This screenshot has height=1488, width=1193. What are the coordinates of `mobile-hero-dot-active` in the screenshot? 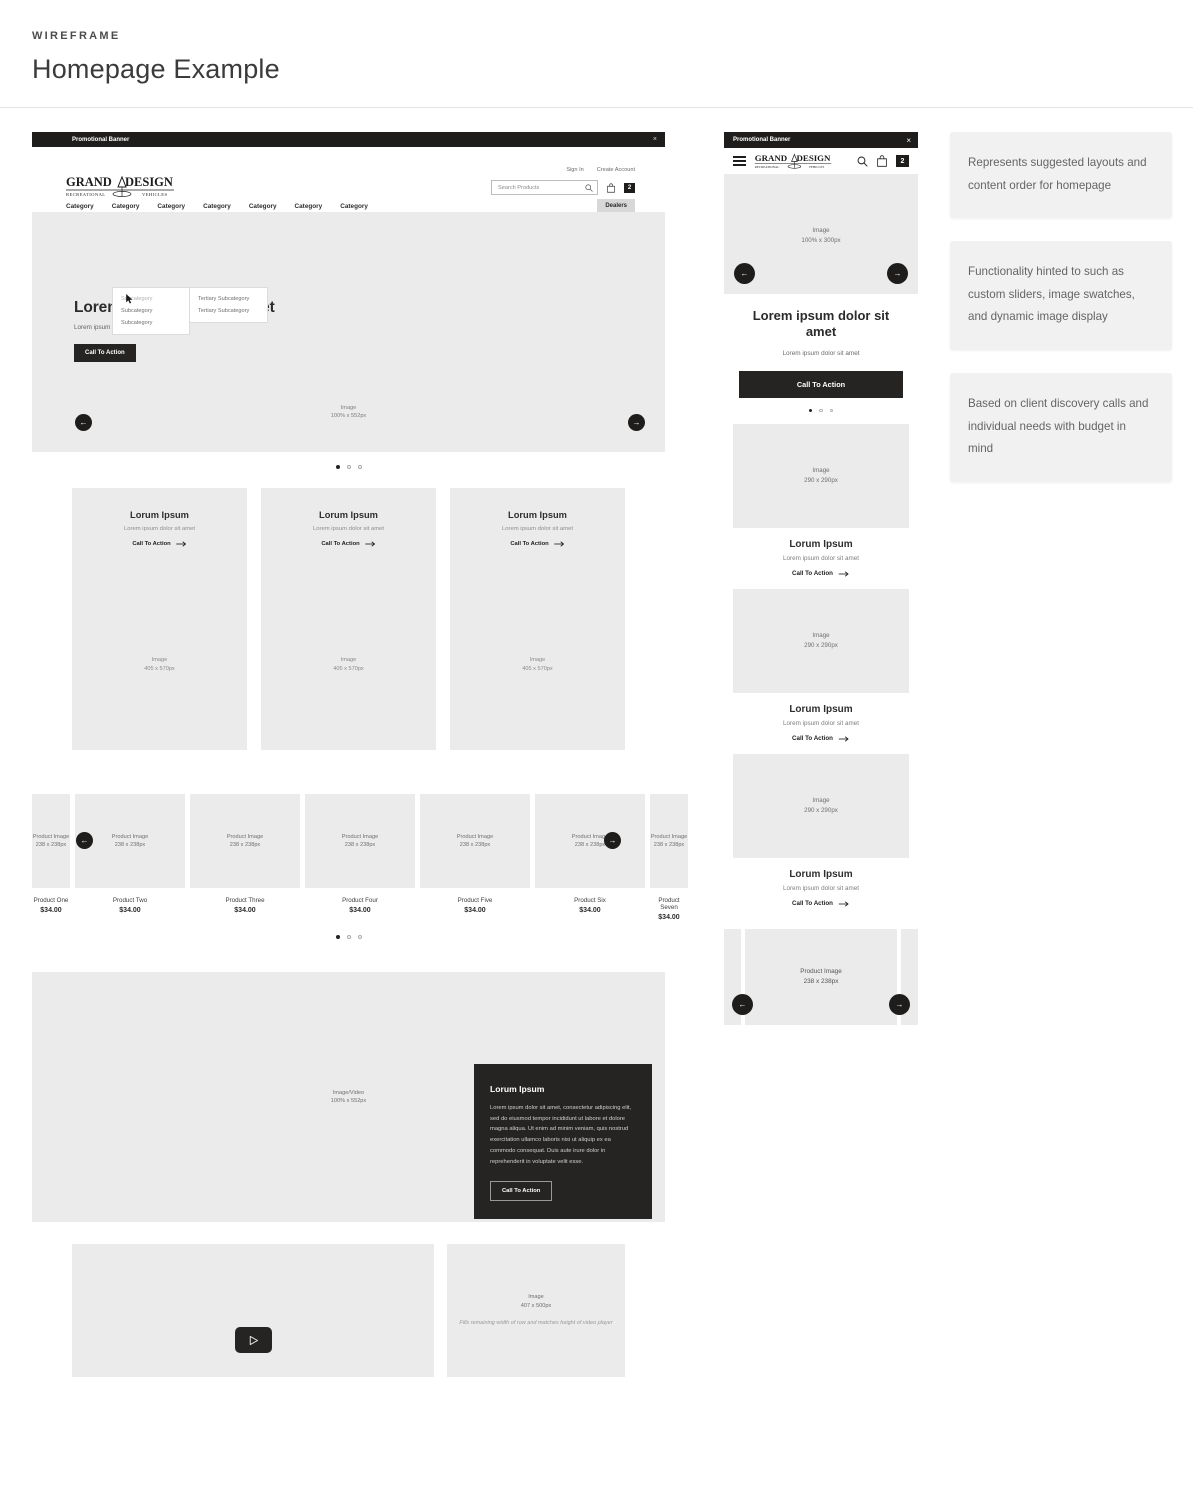 It's located at (810, 410).